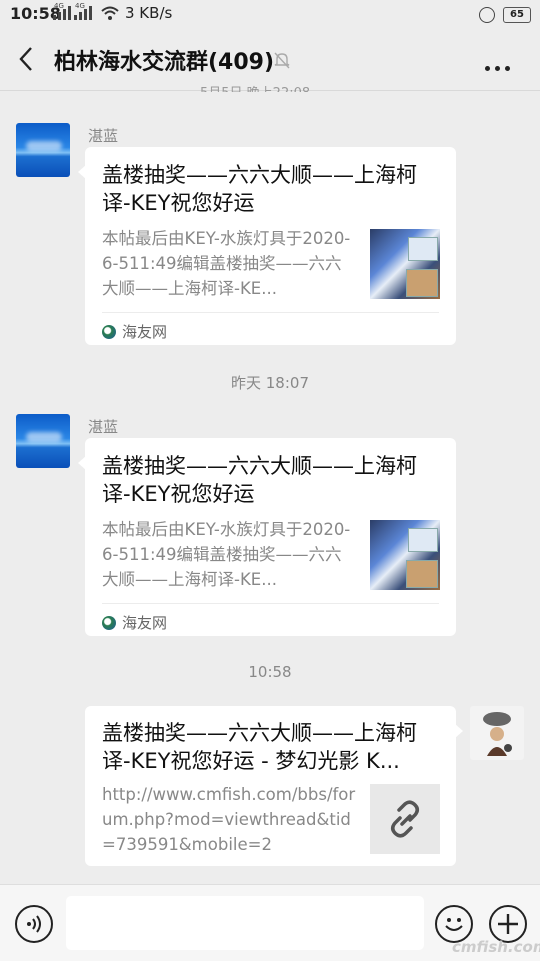 This screenshot has height=961, width=540. Describe the element at coordinates (270, 14) in the screenshot. I see `status-bar: 10:58 4G 4G 3 KB/s 65` at that location.